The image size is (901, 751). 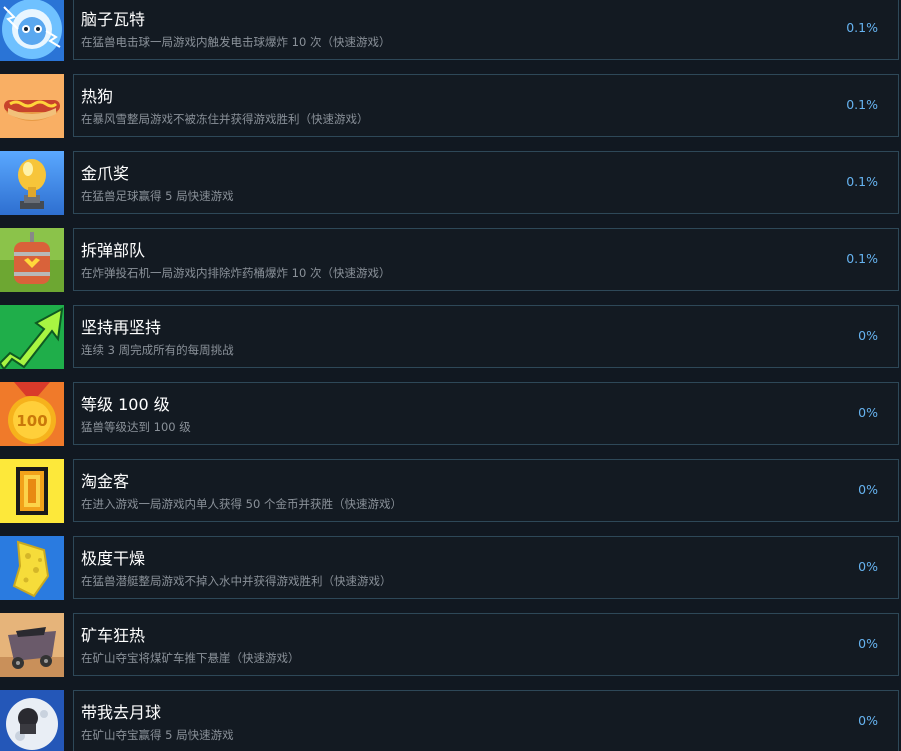 What do you see at coordinates (113, 635) in the screenshot?
I see `achievement-title: 矿车狂热` at bounding box center [113, 635].